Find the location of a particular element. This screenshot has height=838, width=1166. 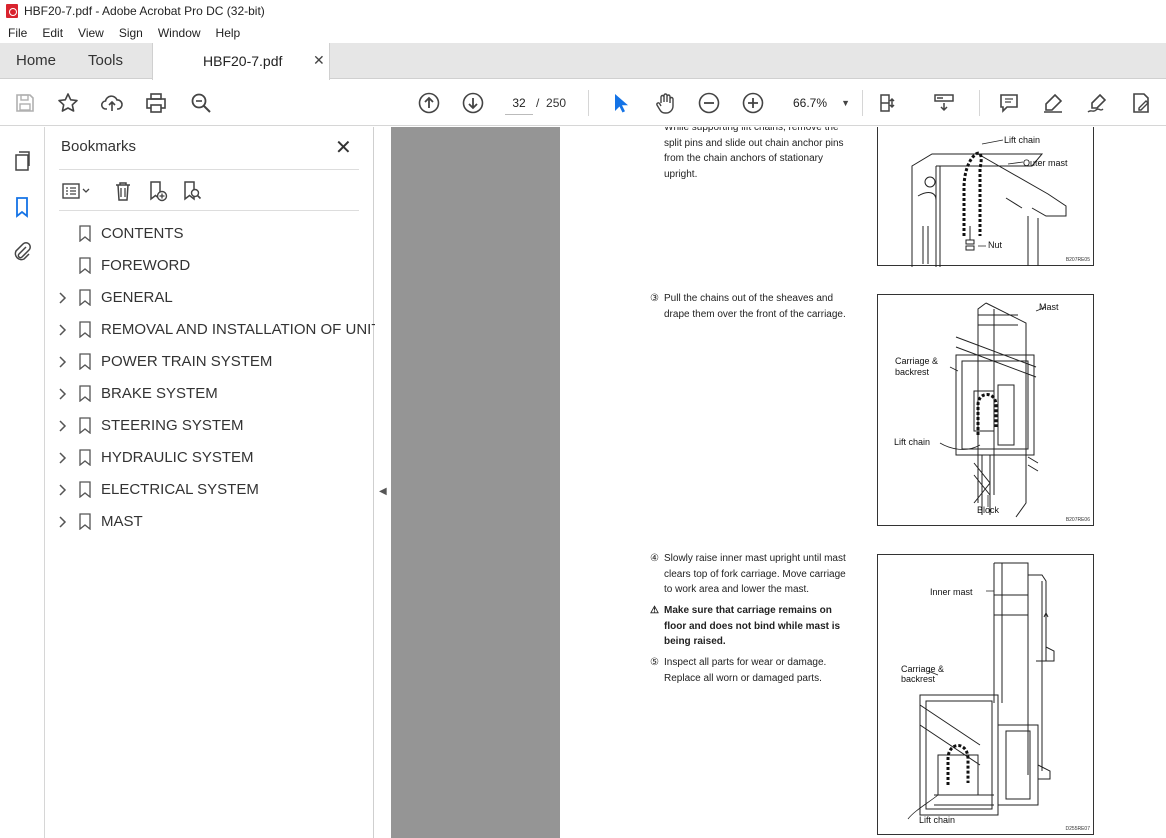

prev-page-icon is located at coordinates (429, 103).